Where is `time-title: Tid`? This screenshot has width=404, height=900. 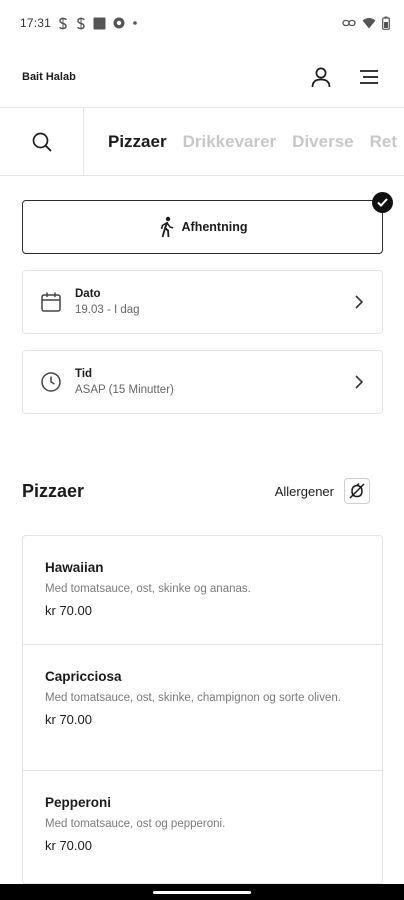
time-title: Tid is located at coordinates (84, 374).